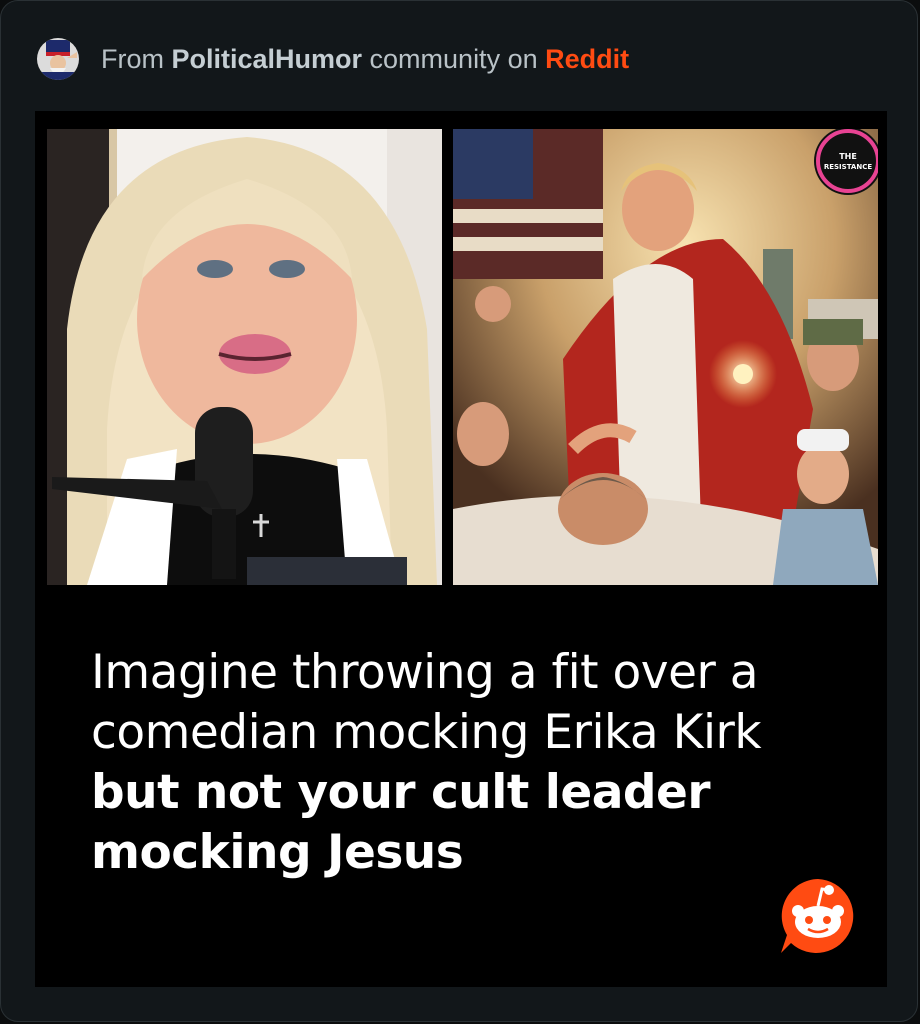 Image resolution: width=920 pixels, height=1024 pixels. I want to click on platform-link: Reddit, so click(587, 59).